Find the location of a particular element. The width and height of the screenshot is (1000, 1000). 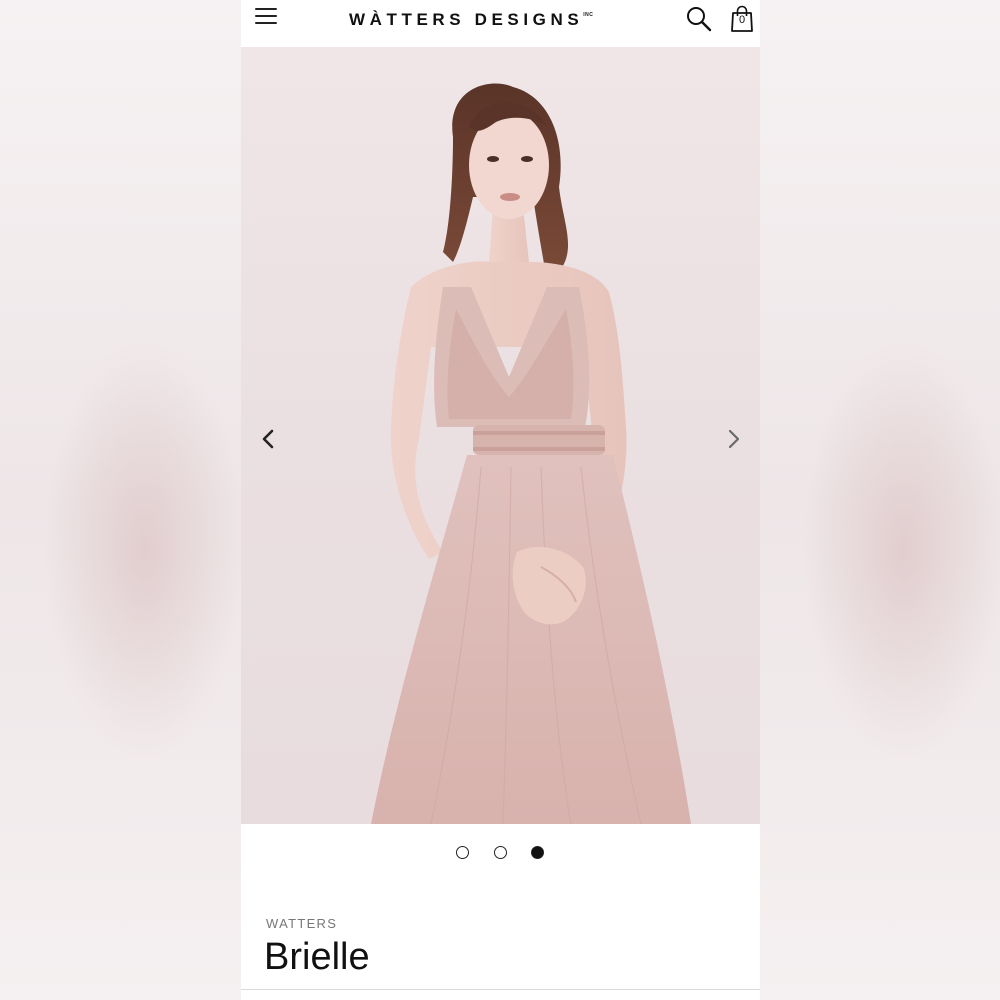

search-button is located at coordinates (699, 19).